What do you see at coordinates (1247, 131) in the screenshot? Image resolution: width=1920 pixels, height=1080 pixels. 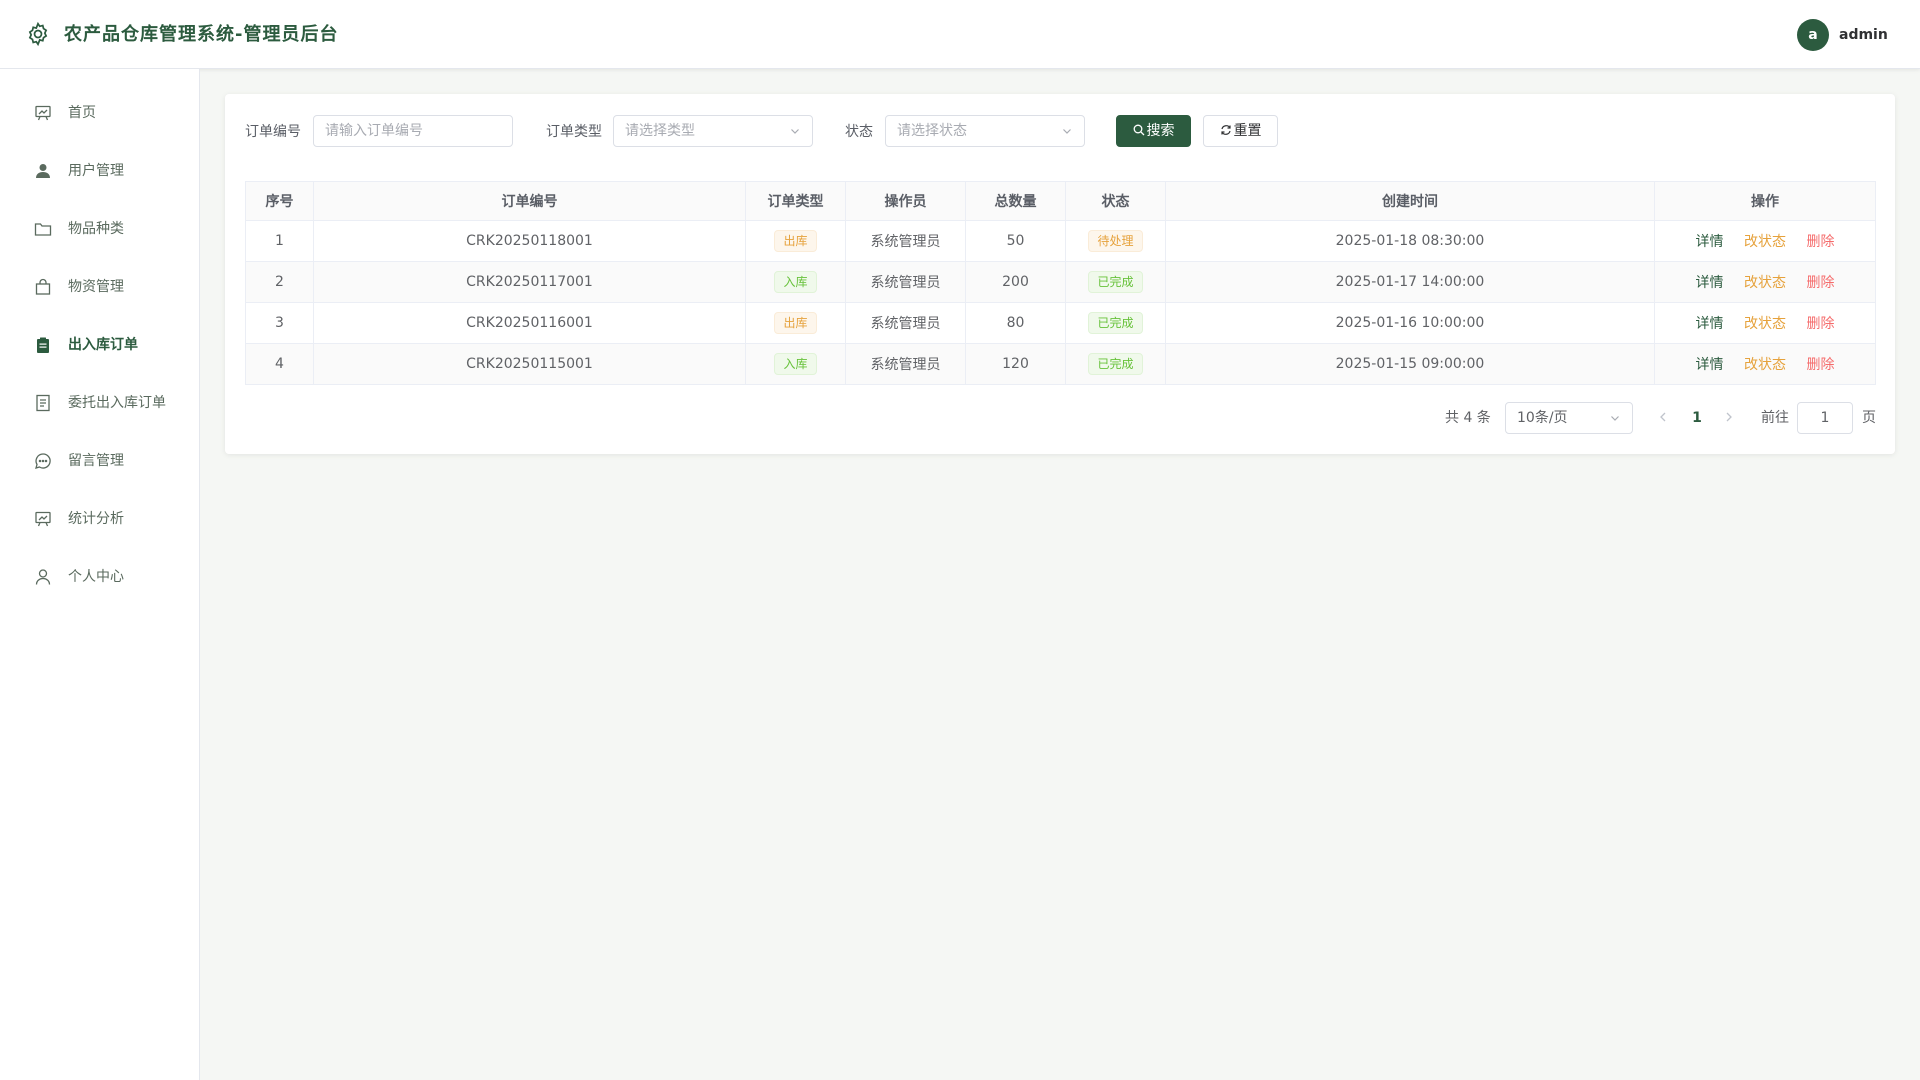 I see `reset-button-label: 重置` at bounding box center [1247, 131].